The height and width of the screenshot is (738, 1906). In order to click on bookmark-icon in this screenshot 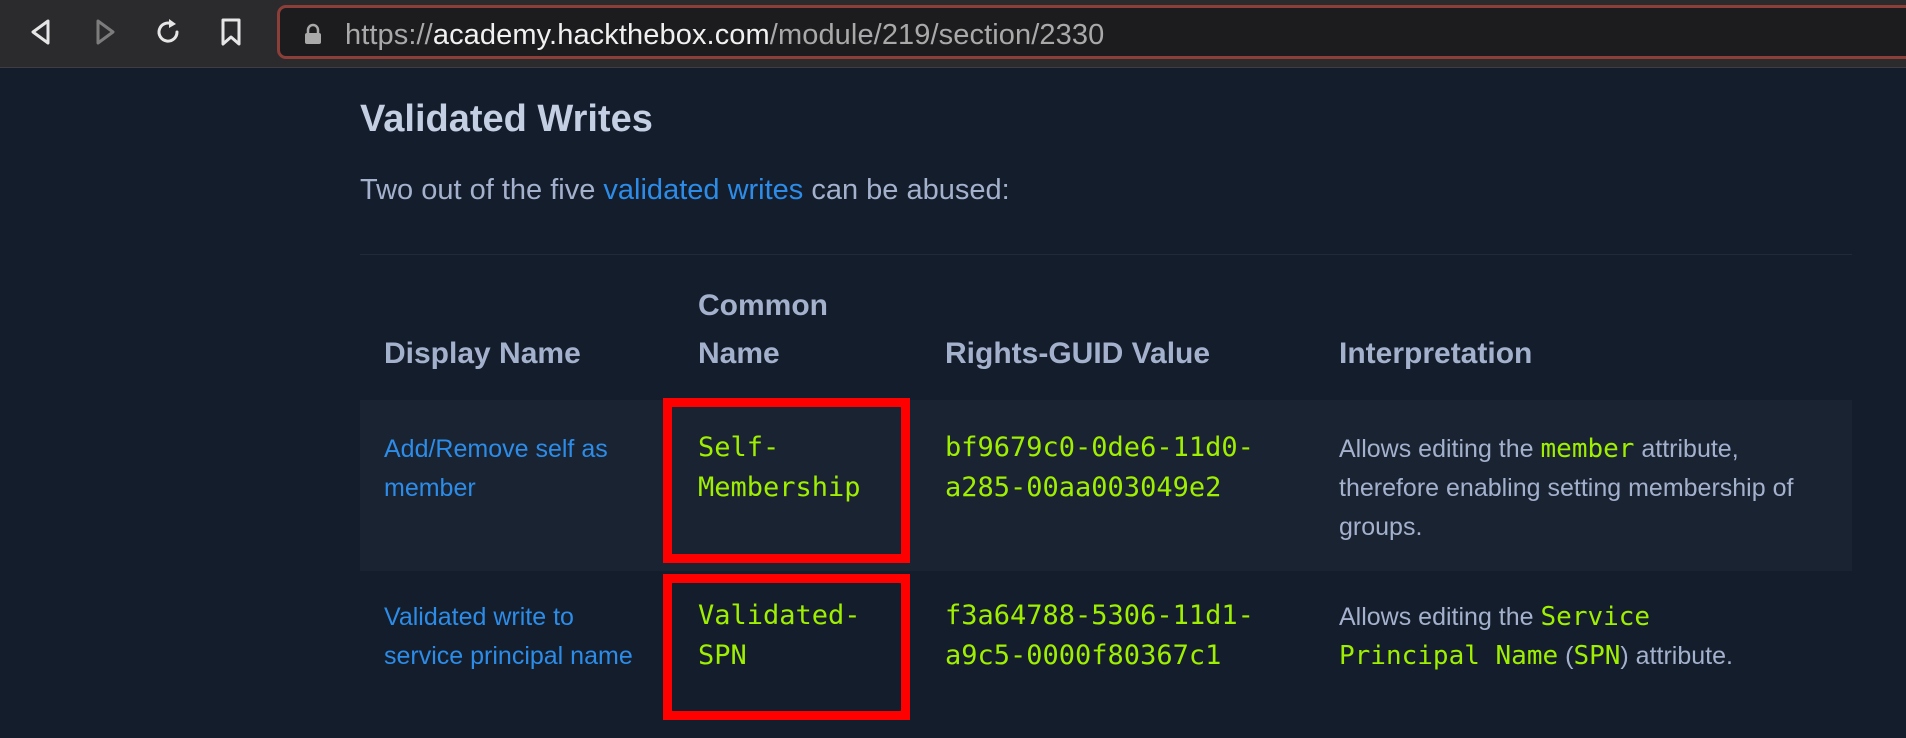, I will do `click(231, 32)`.